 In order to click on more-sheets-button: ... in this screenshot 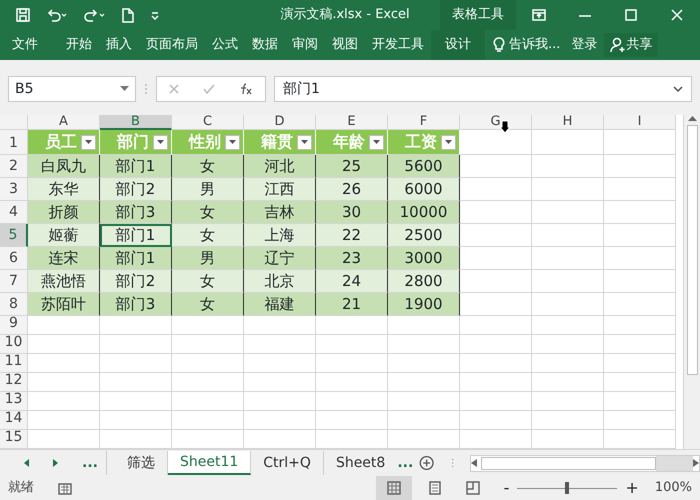, I will do `click(408, 463)`.